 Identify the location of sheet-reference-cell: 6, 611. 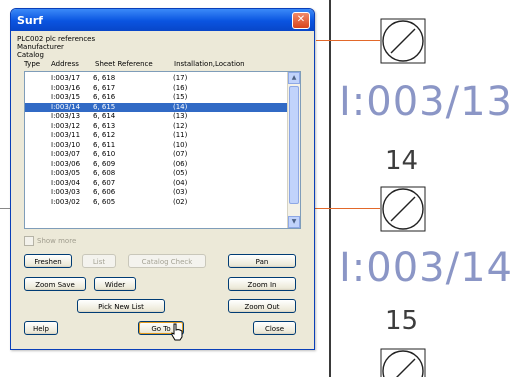
(104, 144).